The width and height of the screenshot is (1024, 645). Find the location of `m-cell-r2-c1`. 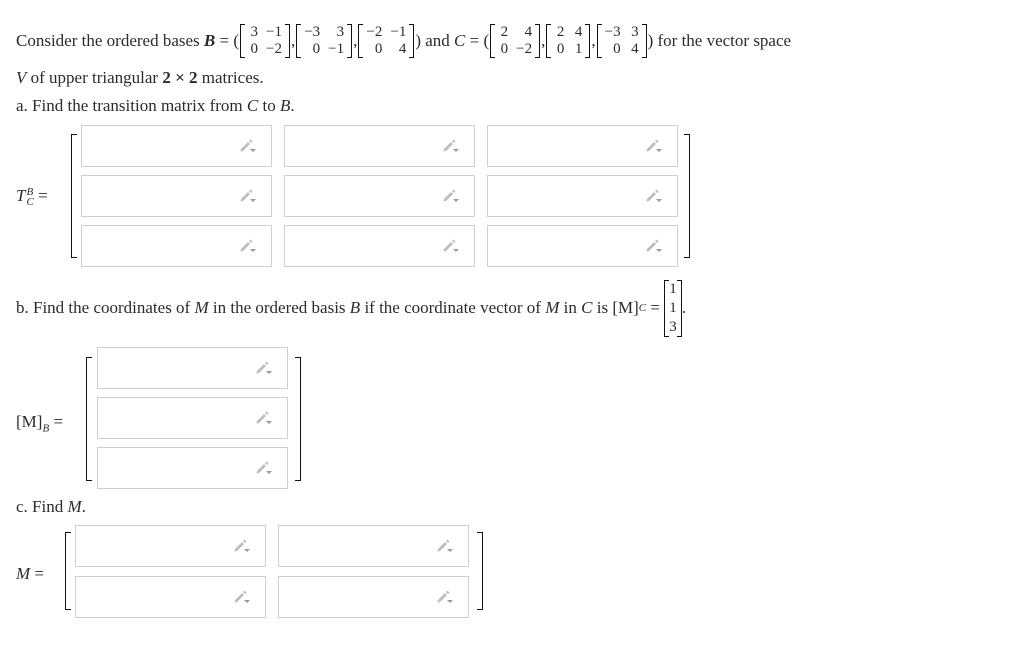

m-cell-r2-c1 is located at coordinates (170, 597).